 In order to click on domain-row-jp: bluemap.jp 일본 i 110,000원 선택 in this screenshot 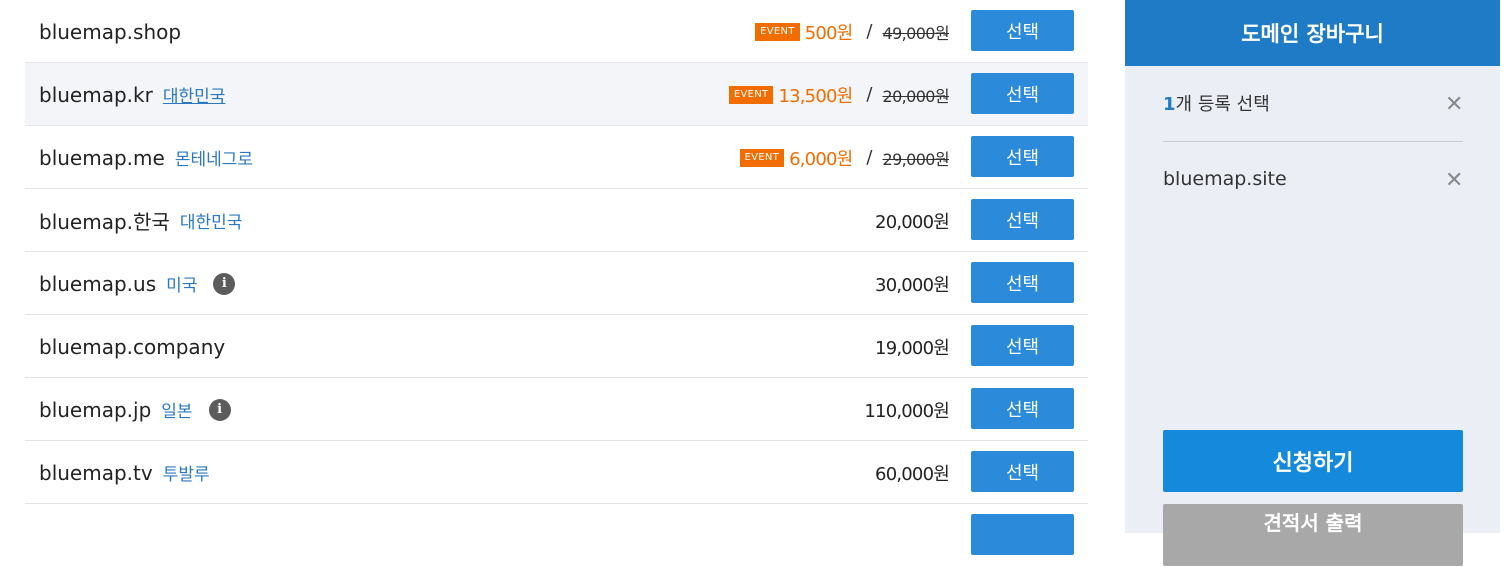, I will do `click(556, 409)`.